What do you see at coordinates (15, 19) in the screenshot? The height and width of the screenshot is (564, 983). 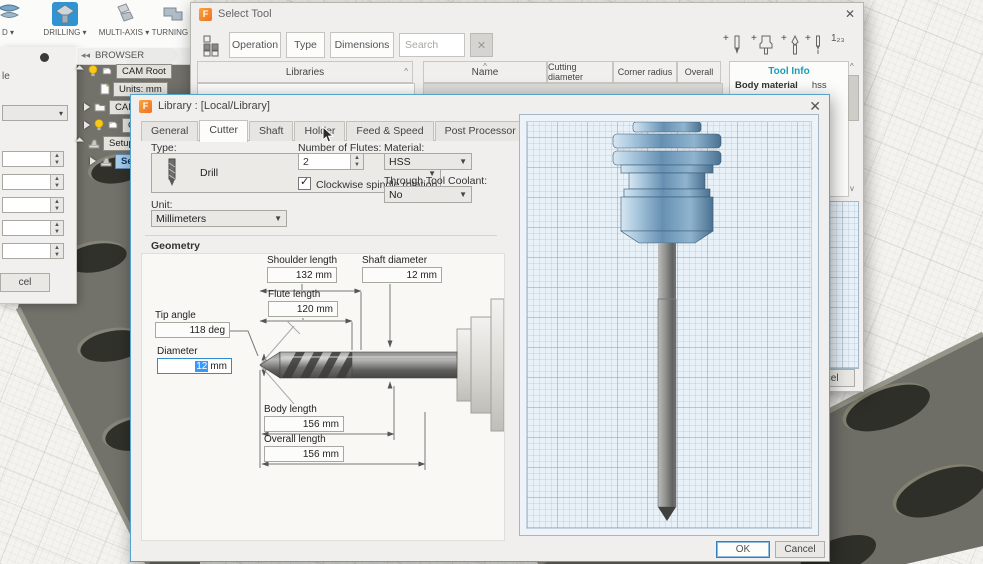 I see `toolbar-group-partial: D ▾` at bounding box center [15, 19].